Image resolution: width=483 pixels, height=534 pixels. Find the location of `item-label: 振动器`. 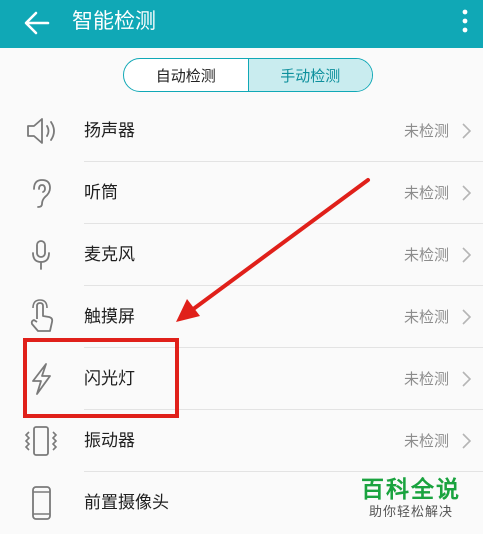

item-label: 振动器 is located at coordinates (109, 441).